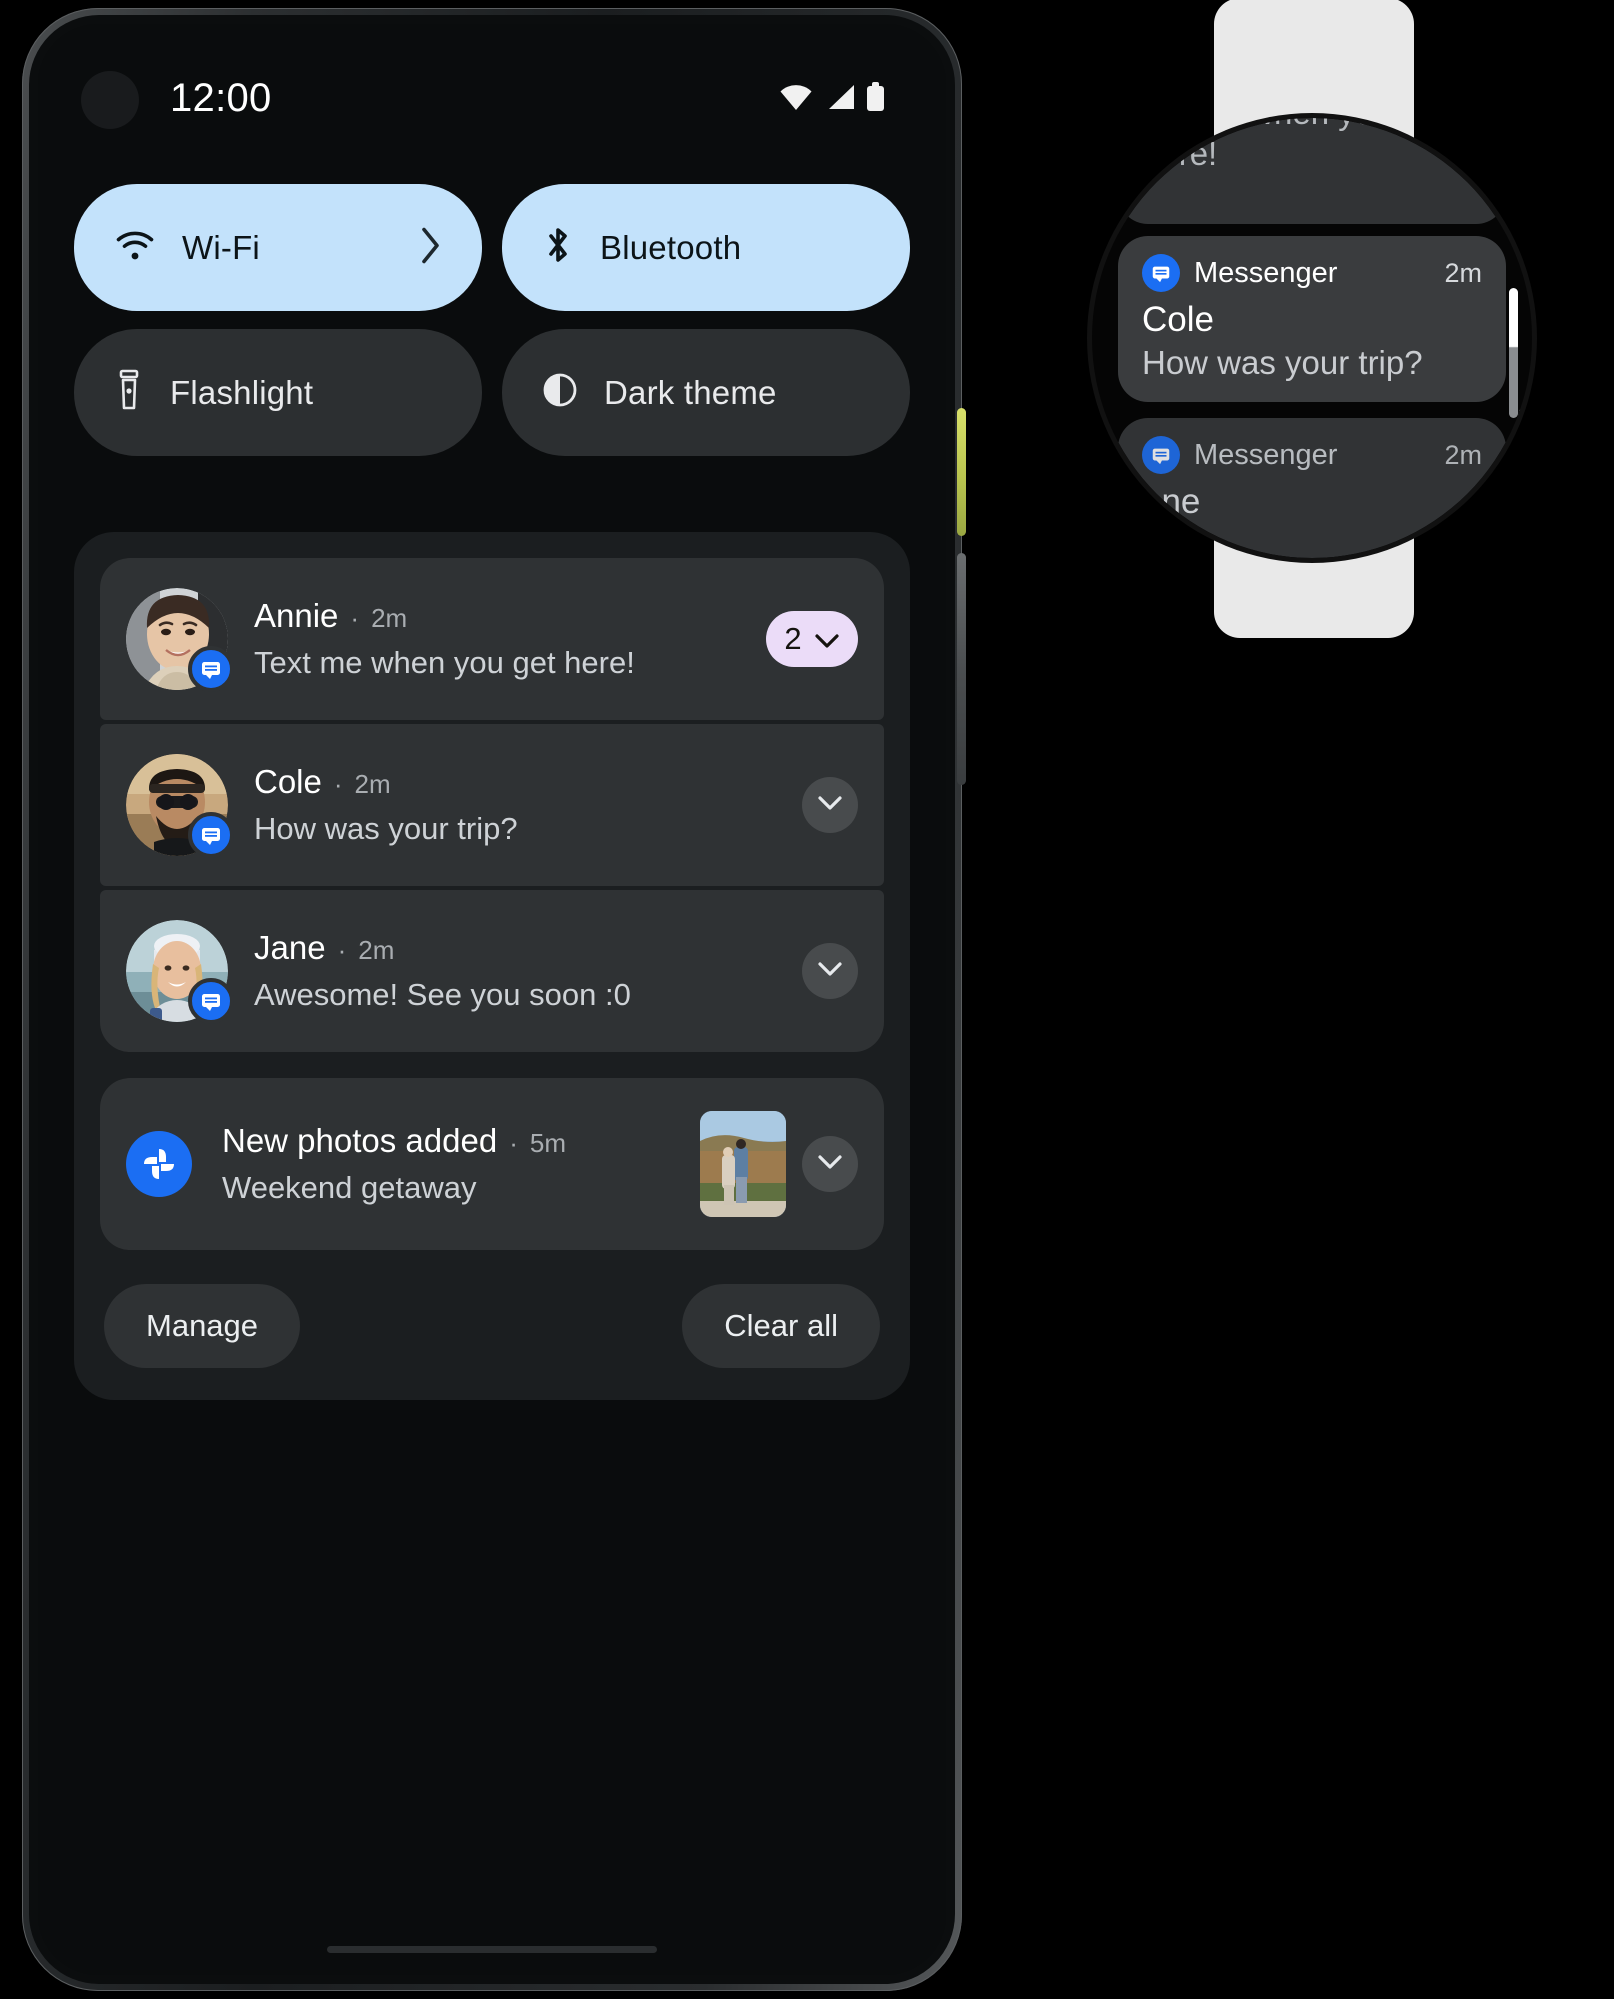  Describe the element at coordinates (386, 828) in the screenshot. I see `message-text: How was your trip?` at that location.